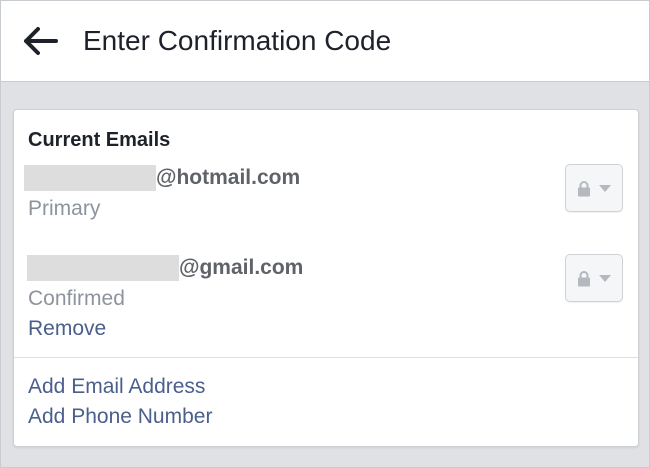  What do you see at coordinates (237, 40) in the screenshot?
I see `page-title: Enter Confirmation Code` at bounding box center [237, 40].